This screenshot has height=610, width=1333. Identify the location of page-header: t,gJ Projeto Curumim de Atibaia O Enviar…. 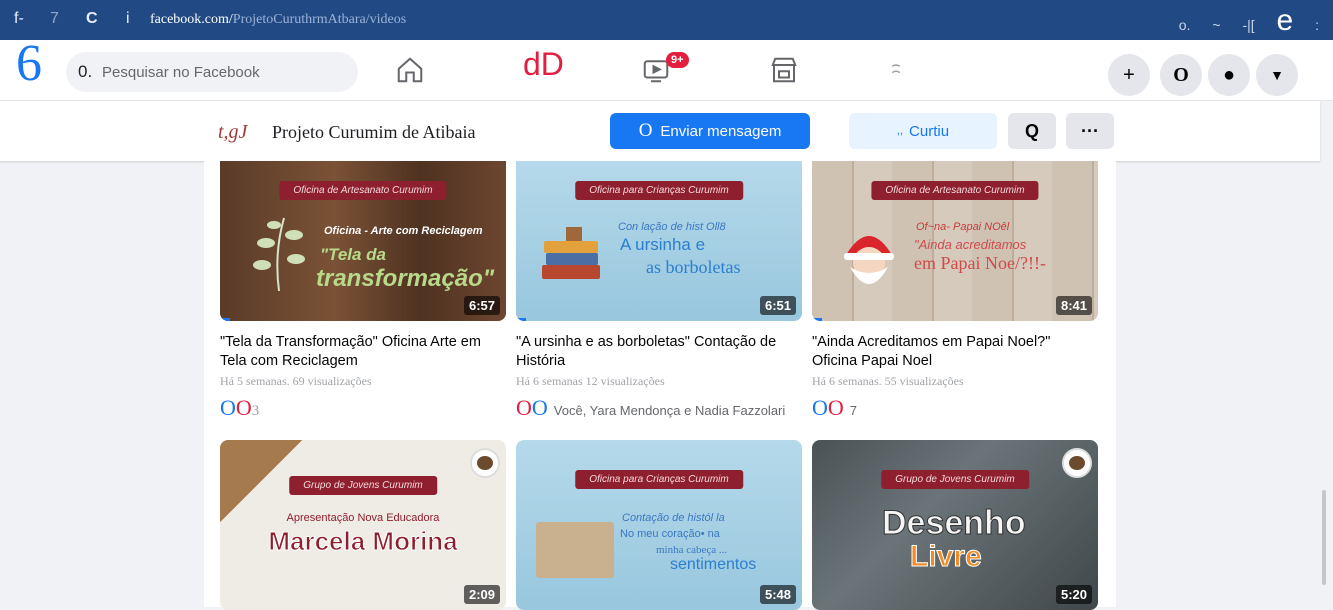
(660, 131).